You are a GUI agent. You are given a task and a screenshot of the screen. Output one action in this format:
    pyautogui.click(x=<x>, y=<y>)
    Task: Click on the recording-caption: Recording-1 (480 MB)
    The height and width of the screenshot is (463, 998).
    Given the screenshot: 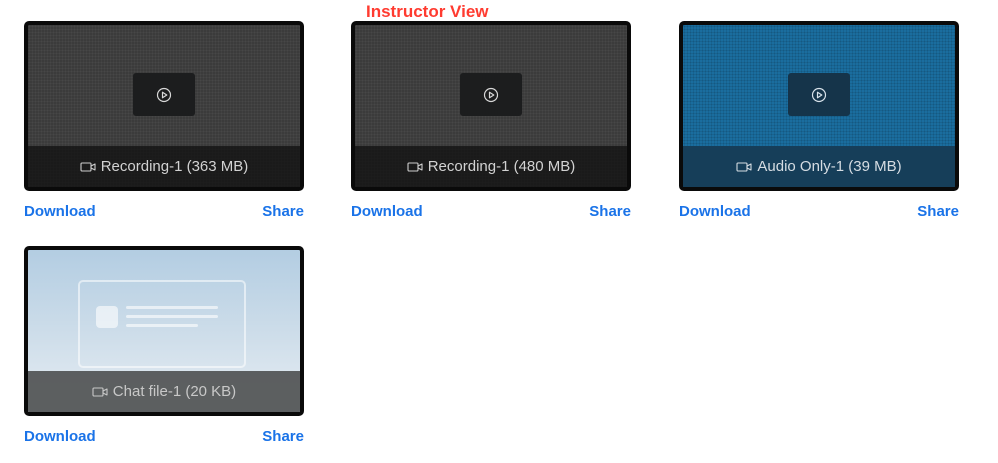 What is the action you would take?
    pyautogui.click(x=501, y=166)
    